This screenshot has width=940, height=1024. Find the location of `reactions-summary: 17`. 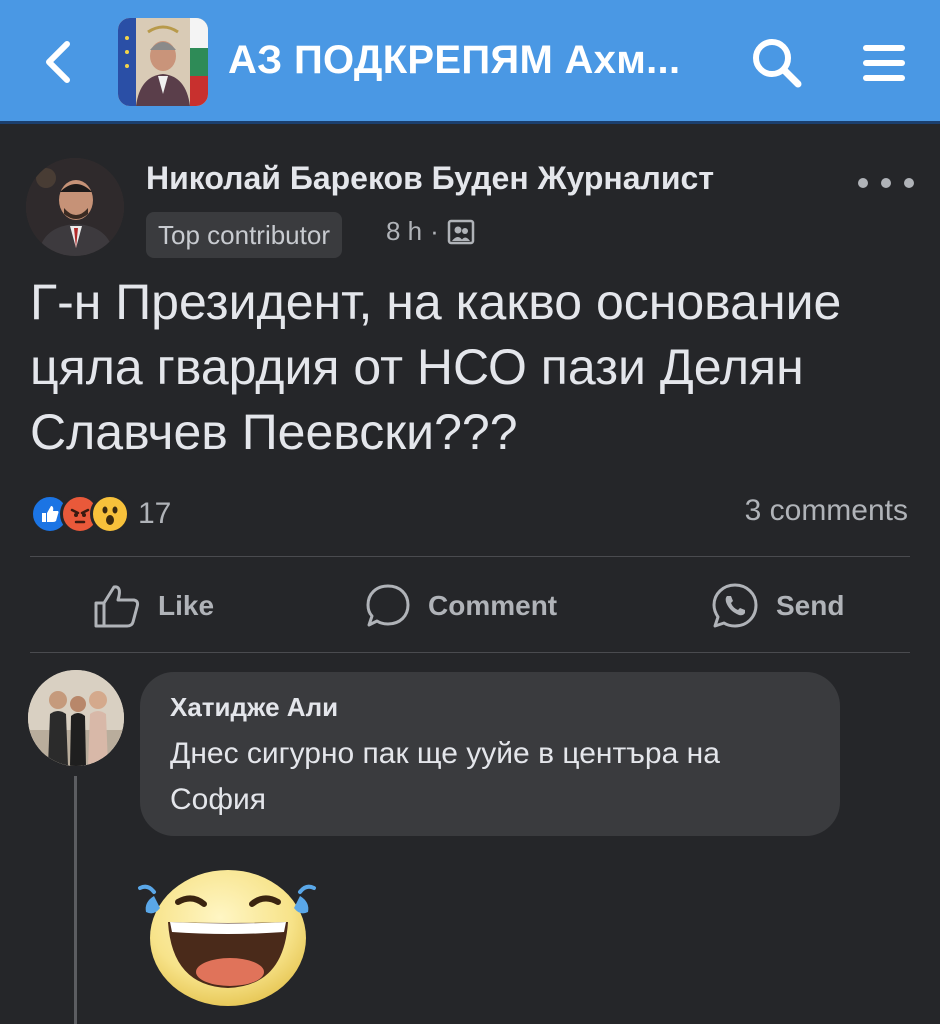

reactions-summary: 17 is located at coordinates (100, 514).